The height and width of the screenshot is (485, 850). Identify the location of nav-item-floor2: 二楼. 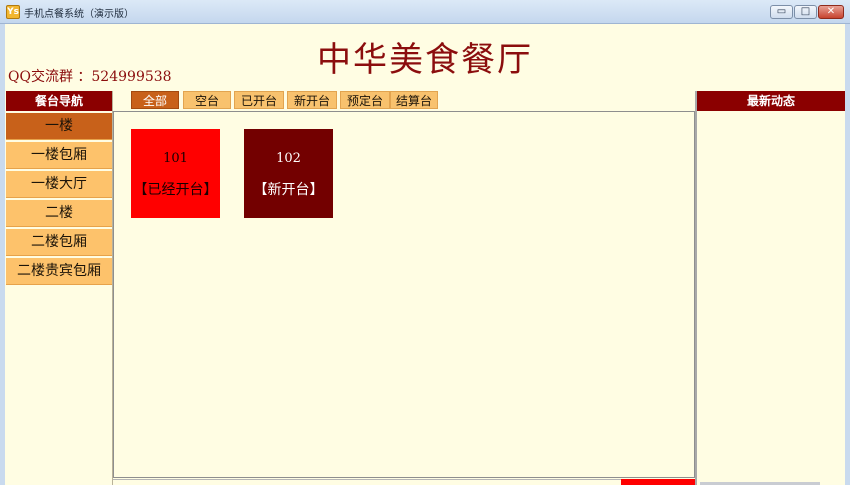
(59, 213).